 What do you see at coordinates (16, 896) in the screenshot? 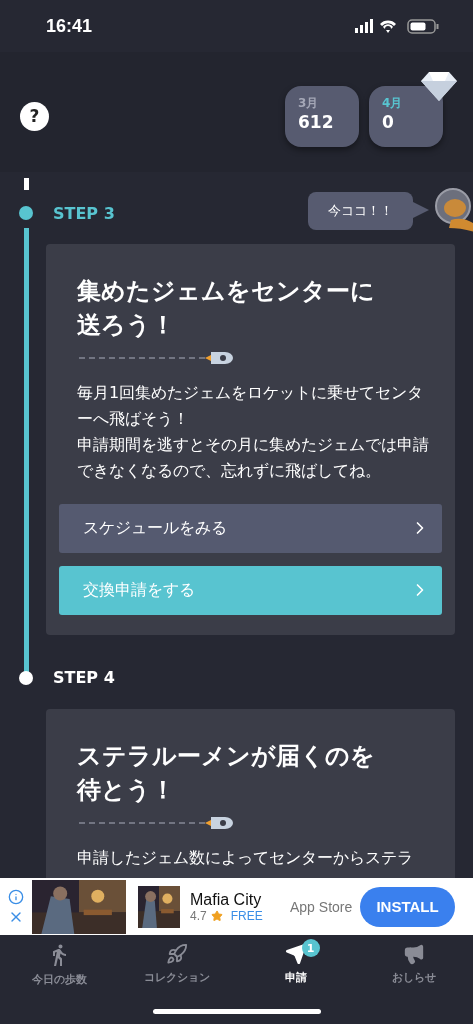
I see `info-icon` at bounding box center [16, 896].